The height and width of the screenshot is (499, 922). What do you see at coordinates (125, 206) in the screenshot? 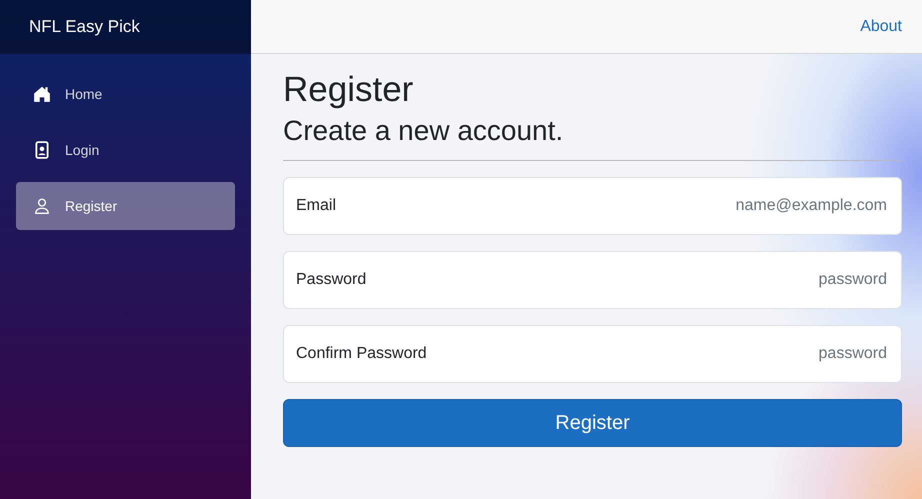
I see `nav-item: Register` at bounding box center [125, 206].